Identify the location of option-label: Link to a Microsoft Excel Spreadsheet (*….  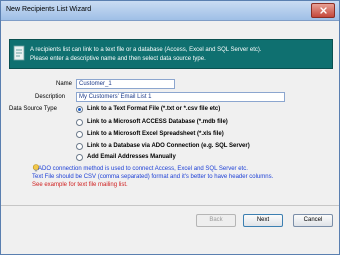
(155, 134).